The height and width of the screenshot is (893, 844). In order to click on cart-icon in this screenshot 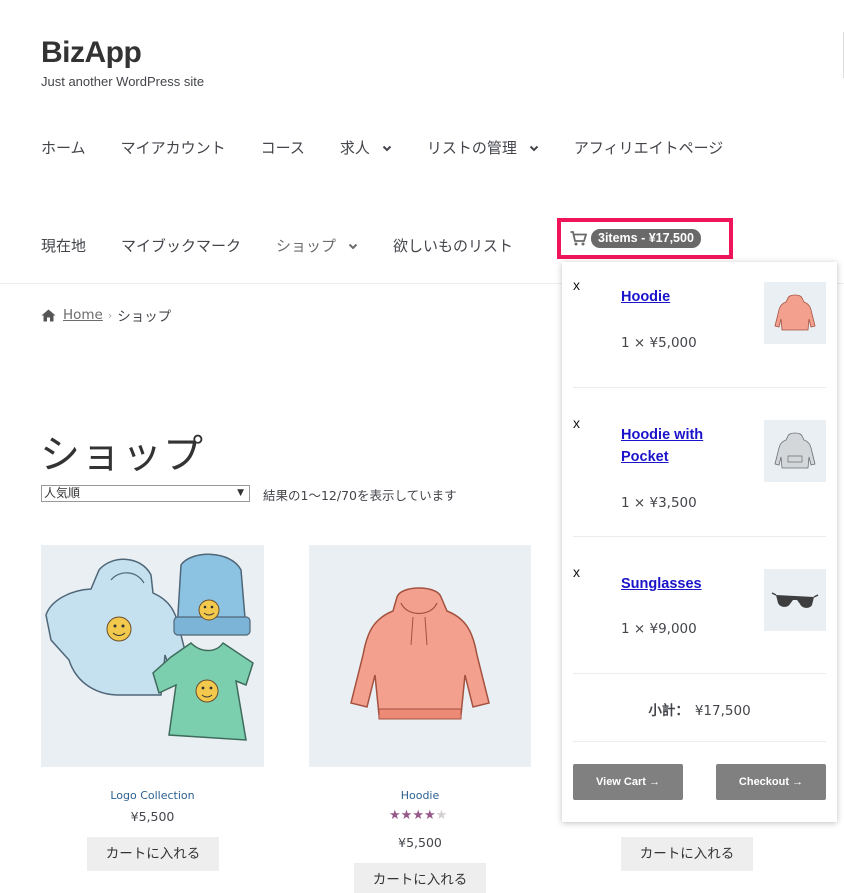, I will do `click(578, 238)`.